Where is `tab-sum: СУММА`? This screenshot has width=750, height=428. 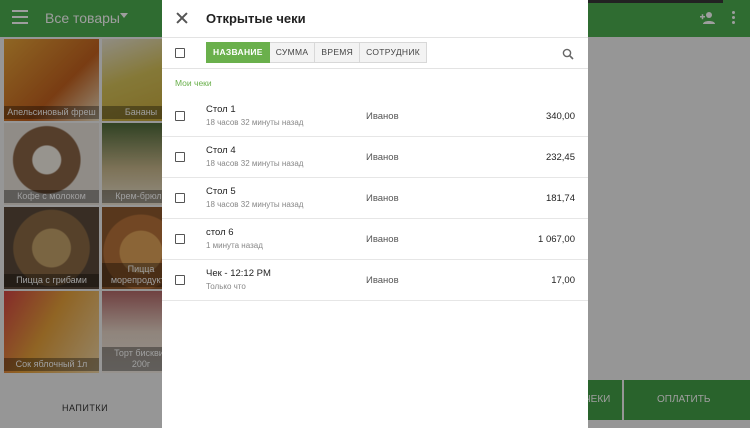
tab-sum: СУММА is located at coordinates (292, 52).